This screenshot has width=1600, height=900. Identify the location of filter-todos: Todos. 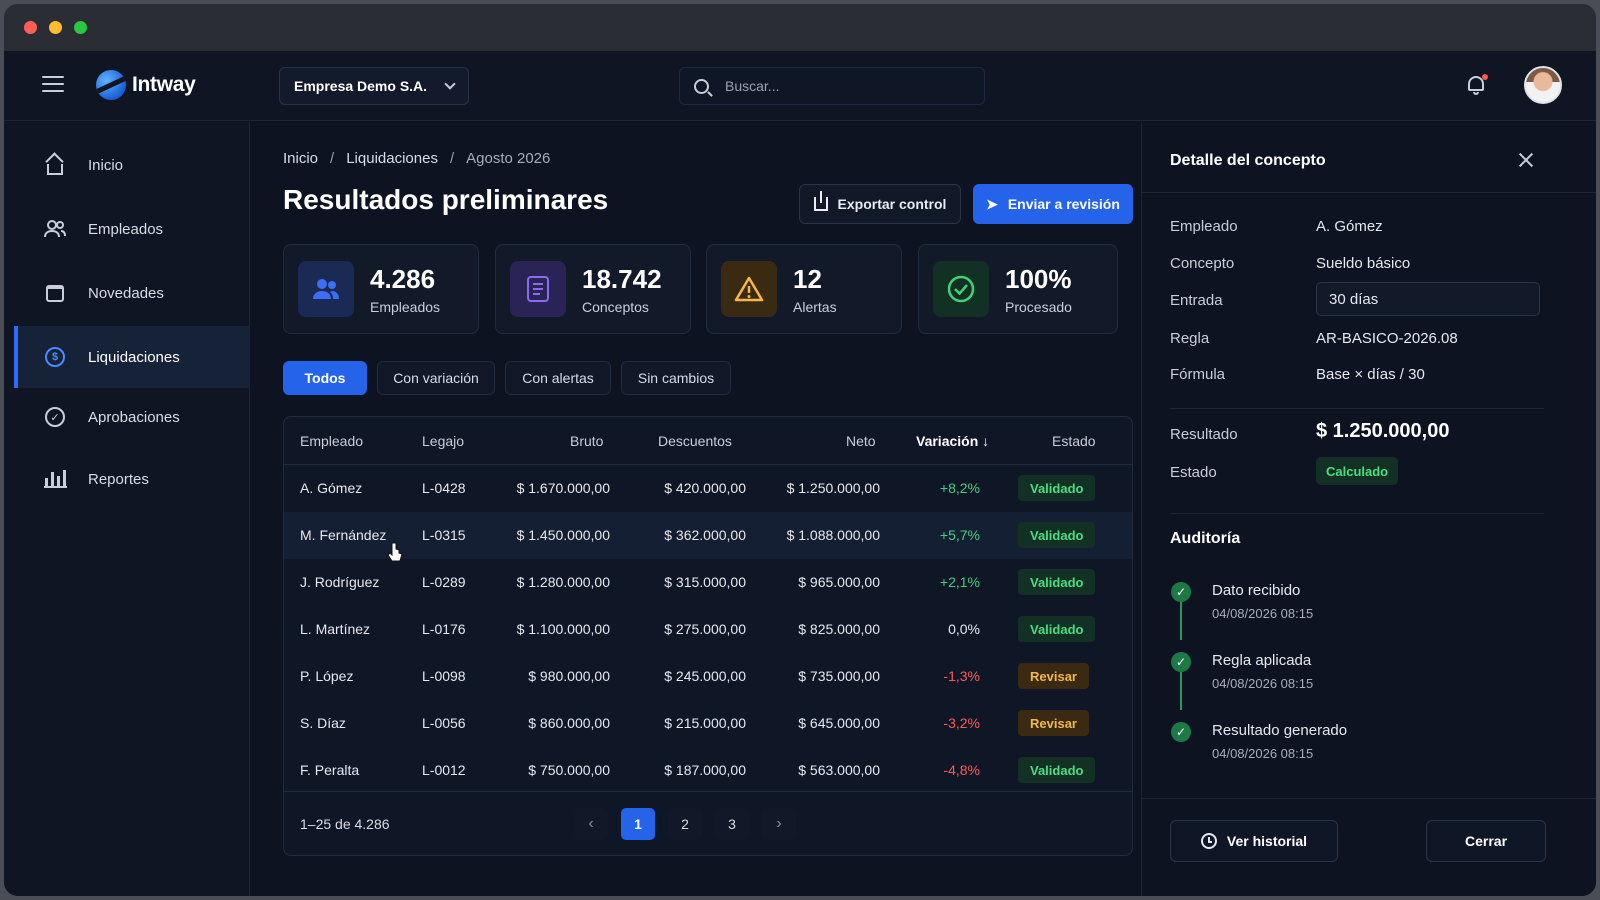
(325, 378).